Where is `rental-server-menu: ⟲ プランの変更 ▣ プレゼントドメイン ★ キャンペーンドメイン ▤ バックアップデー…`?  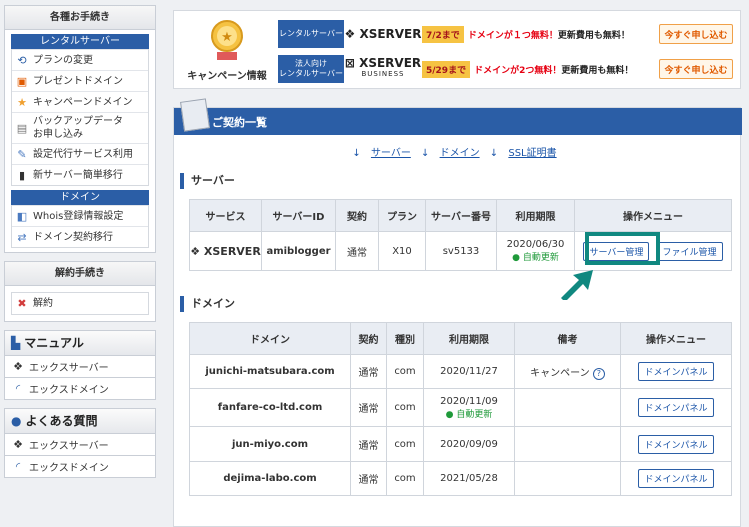
rental-server-menu: ⟲ プランの変更 ▣ プレゼントドメイン ★ キャンペーンドメイン ▤ バックアップデー… is located at coordinates (80, 117).